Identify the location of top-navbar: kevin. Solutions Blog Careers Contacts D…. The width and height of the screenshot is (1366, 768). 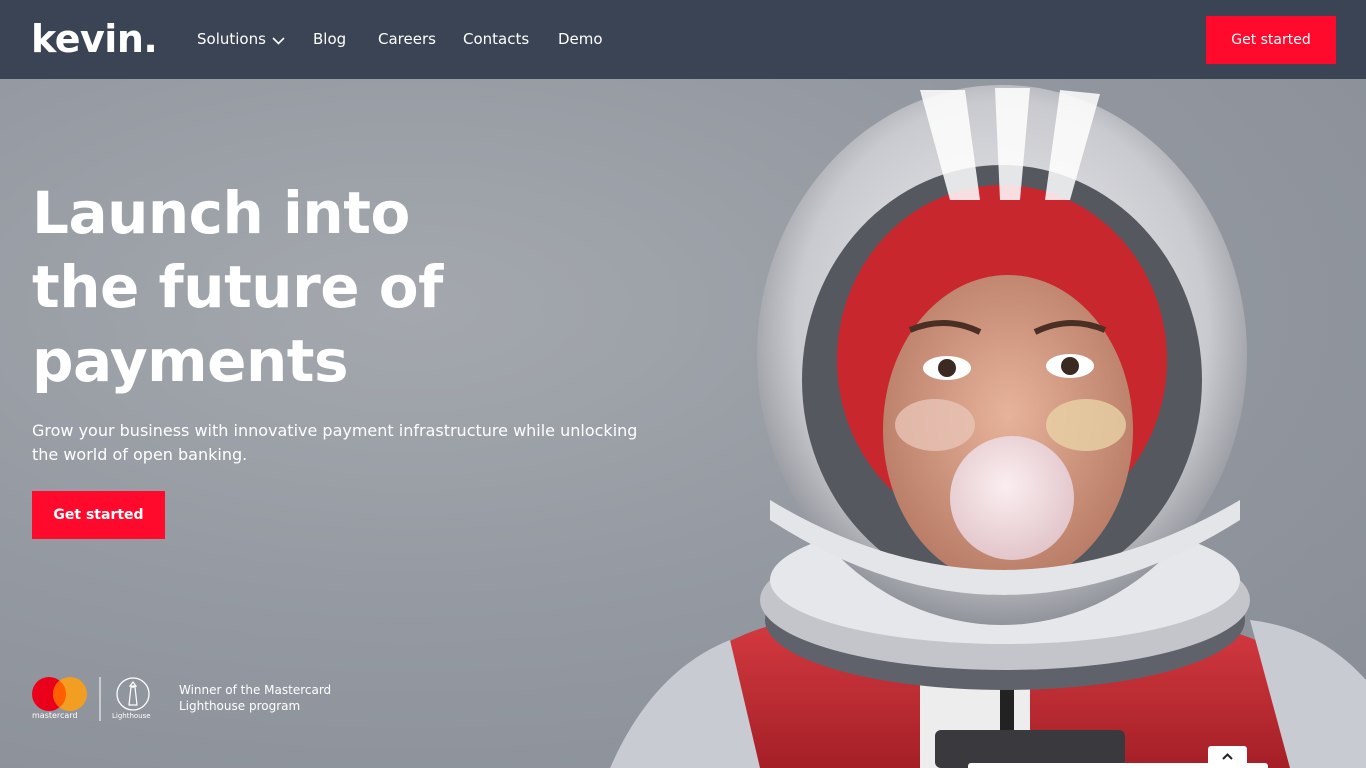
(683, 39).